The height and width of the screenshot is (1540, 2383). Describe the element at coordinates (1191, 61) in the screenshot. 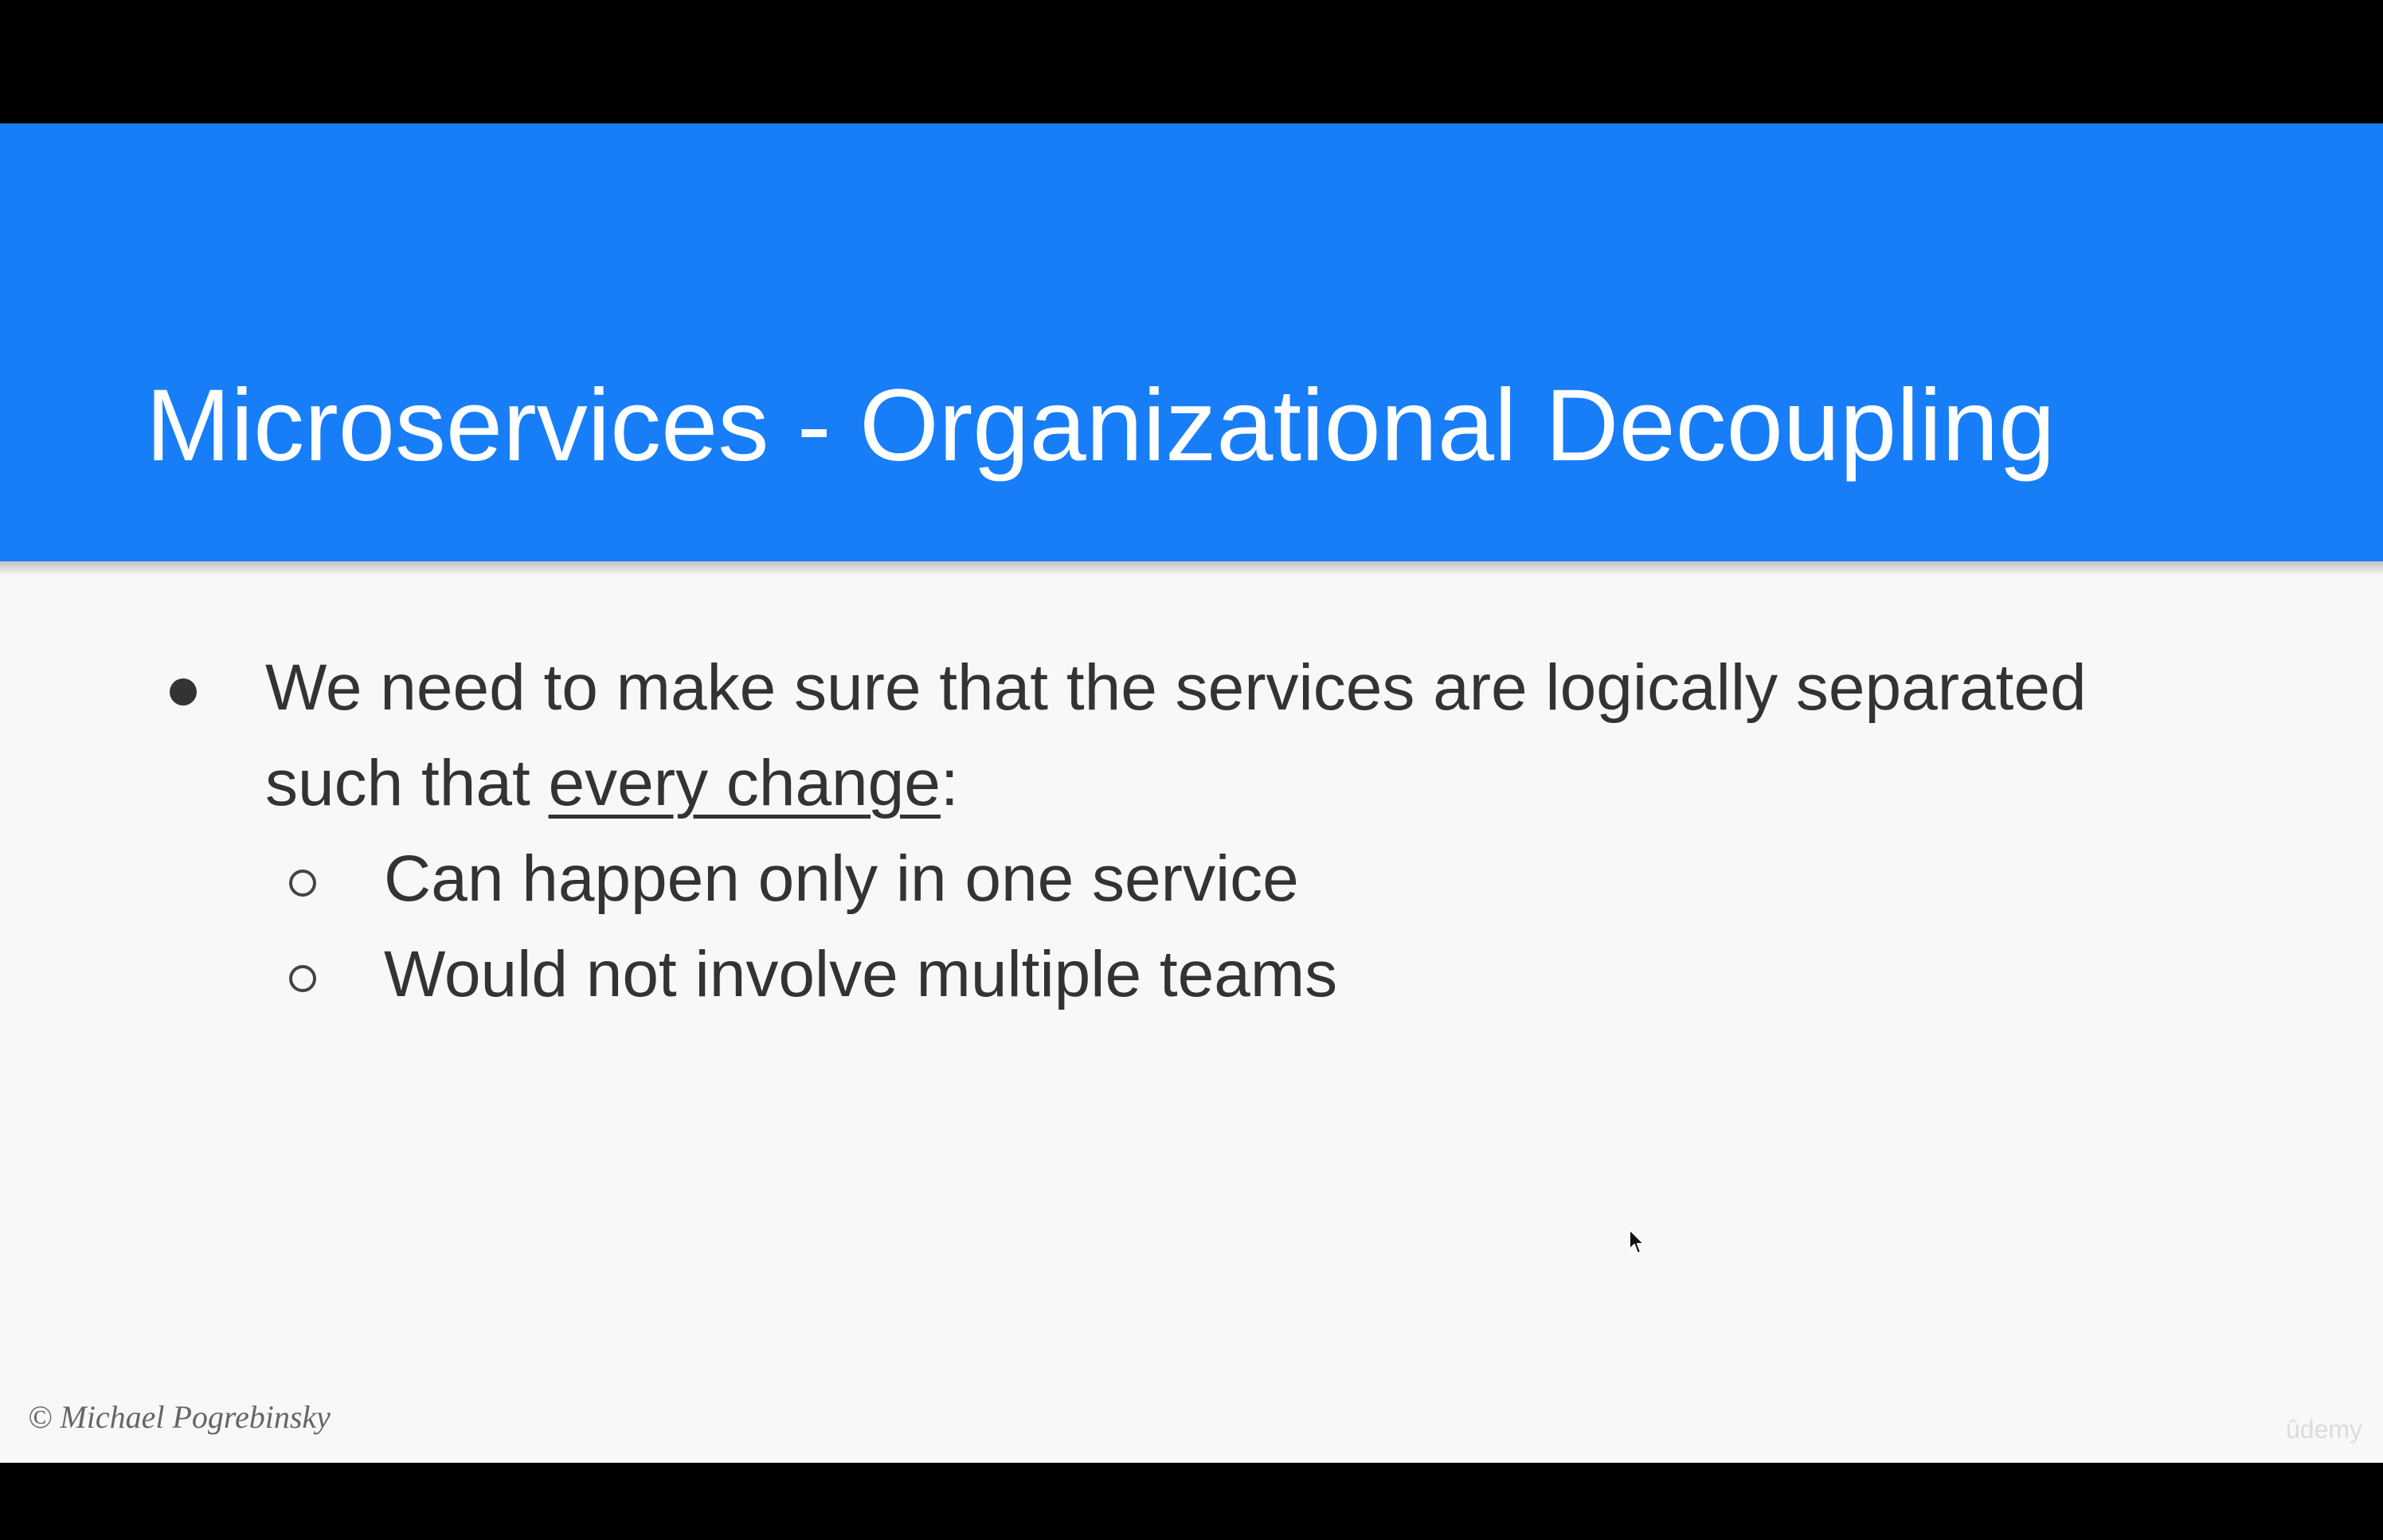

I see `letterbox-top` at that location.